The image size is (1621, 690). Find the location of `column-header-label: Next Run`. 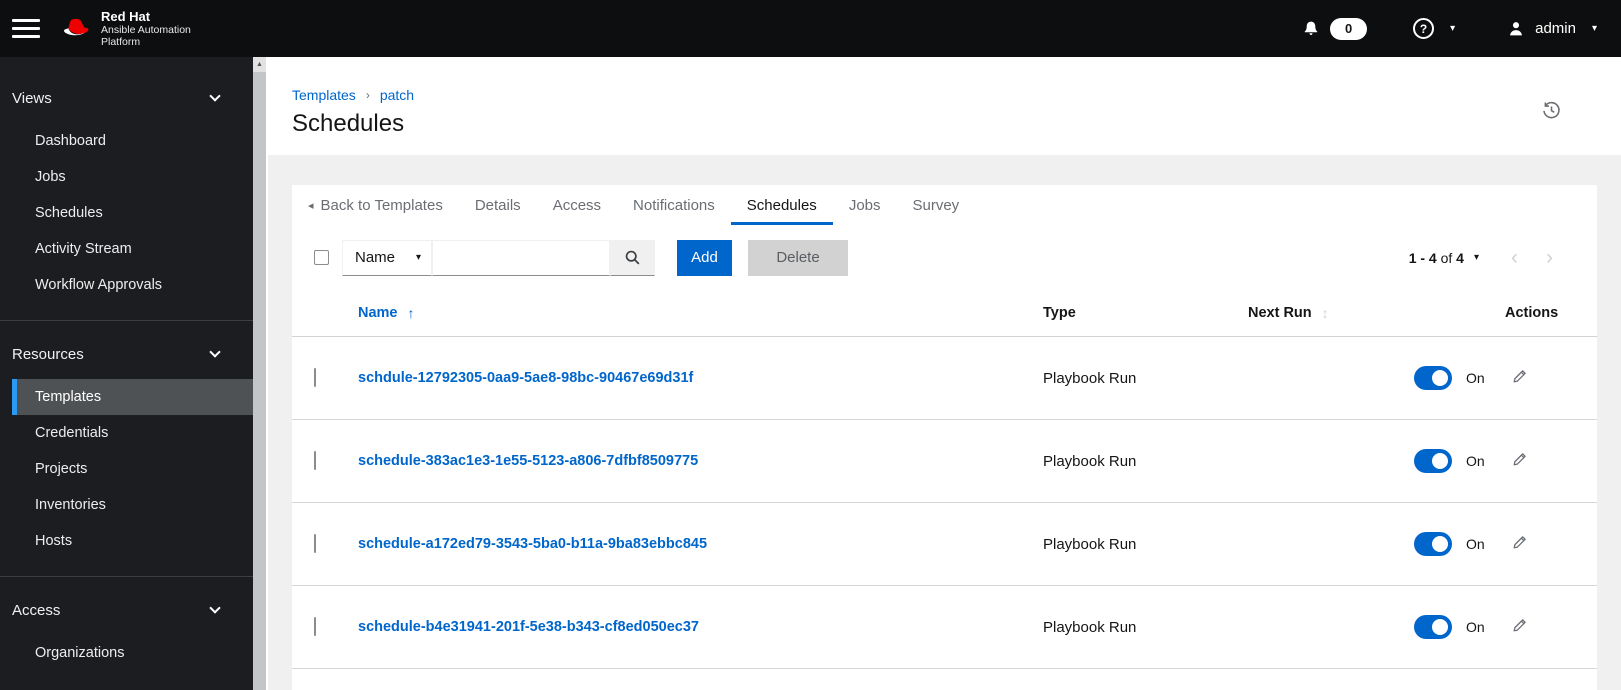

column-header-label: Next Run is located at coordinates (1280, 313).